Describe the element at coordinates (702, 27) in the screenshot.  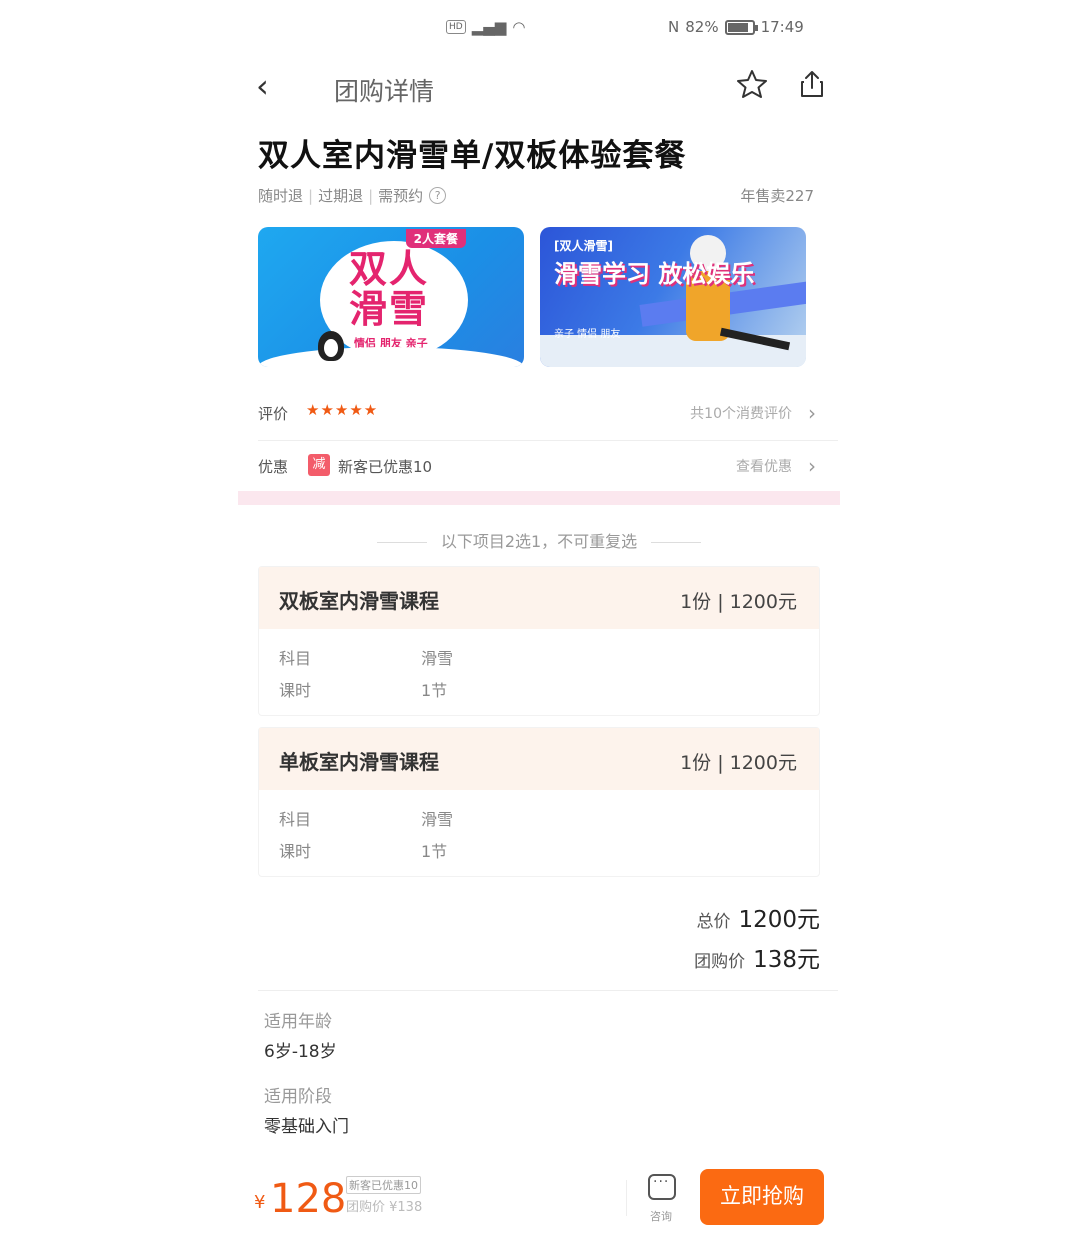
I see `battery-percent: 82%` at that location.